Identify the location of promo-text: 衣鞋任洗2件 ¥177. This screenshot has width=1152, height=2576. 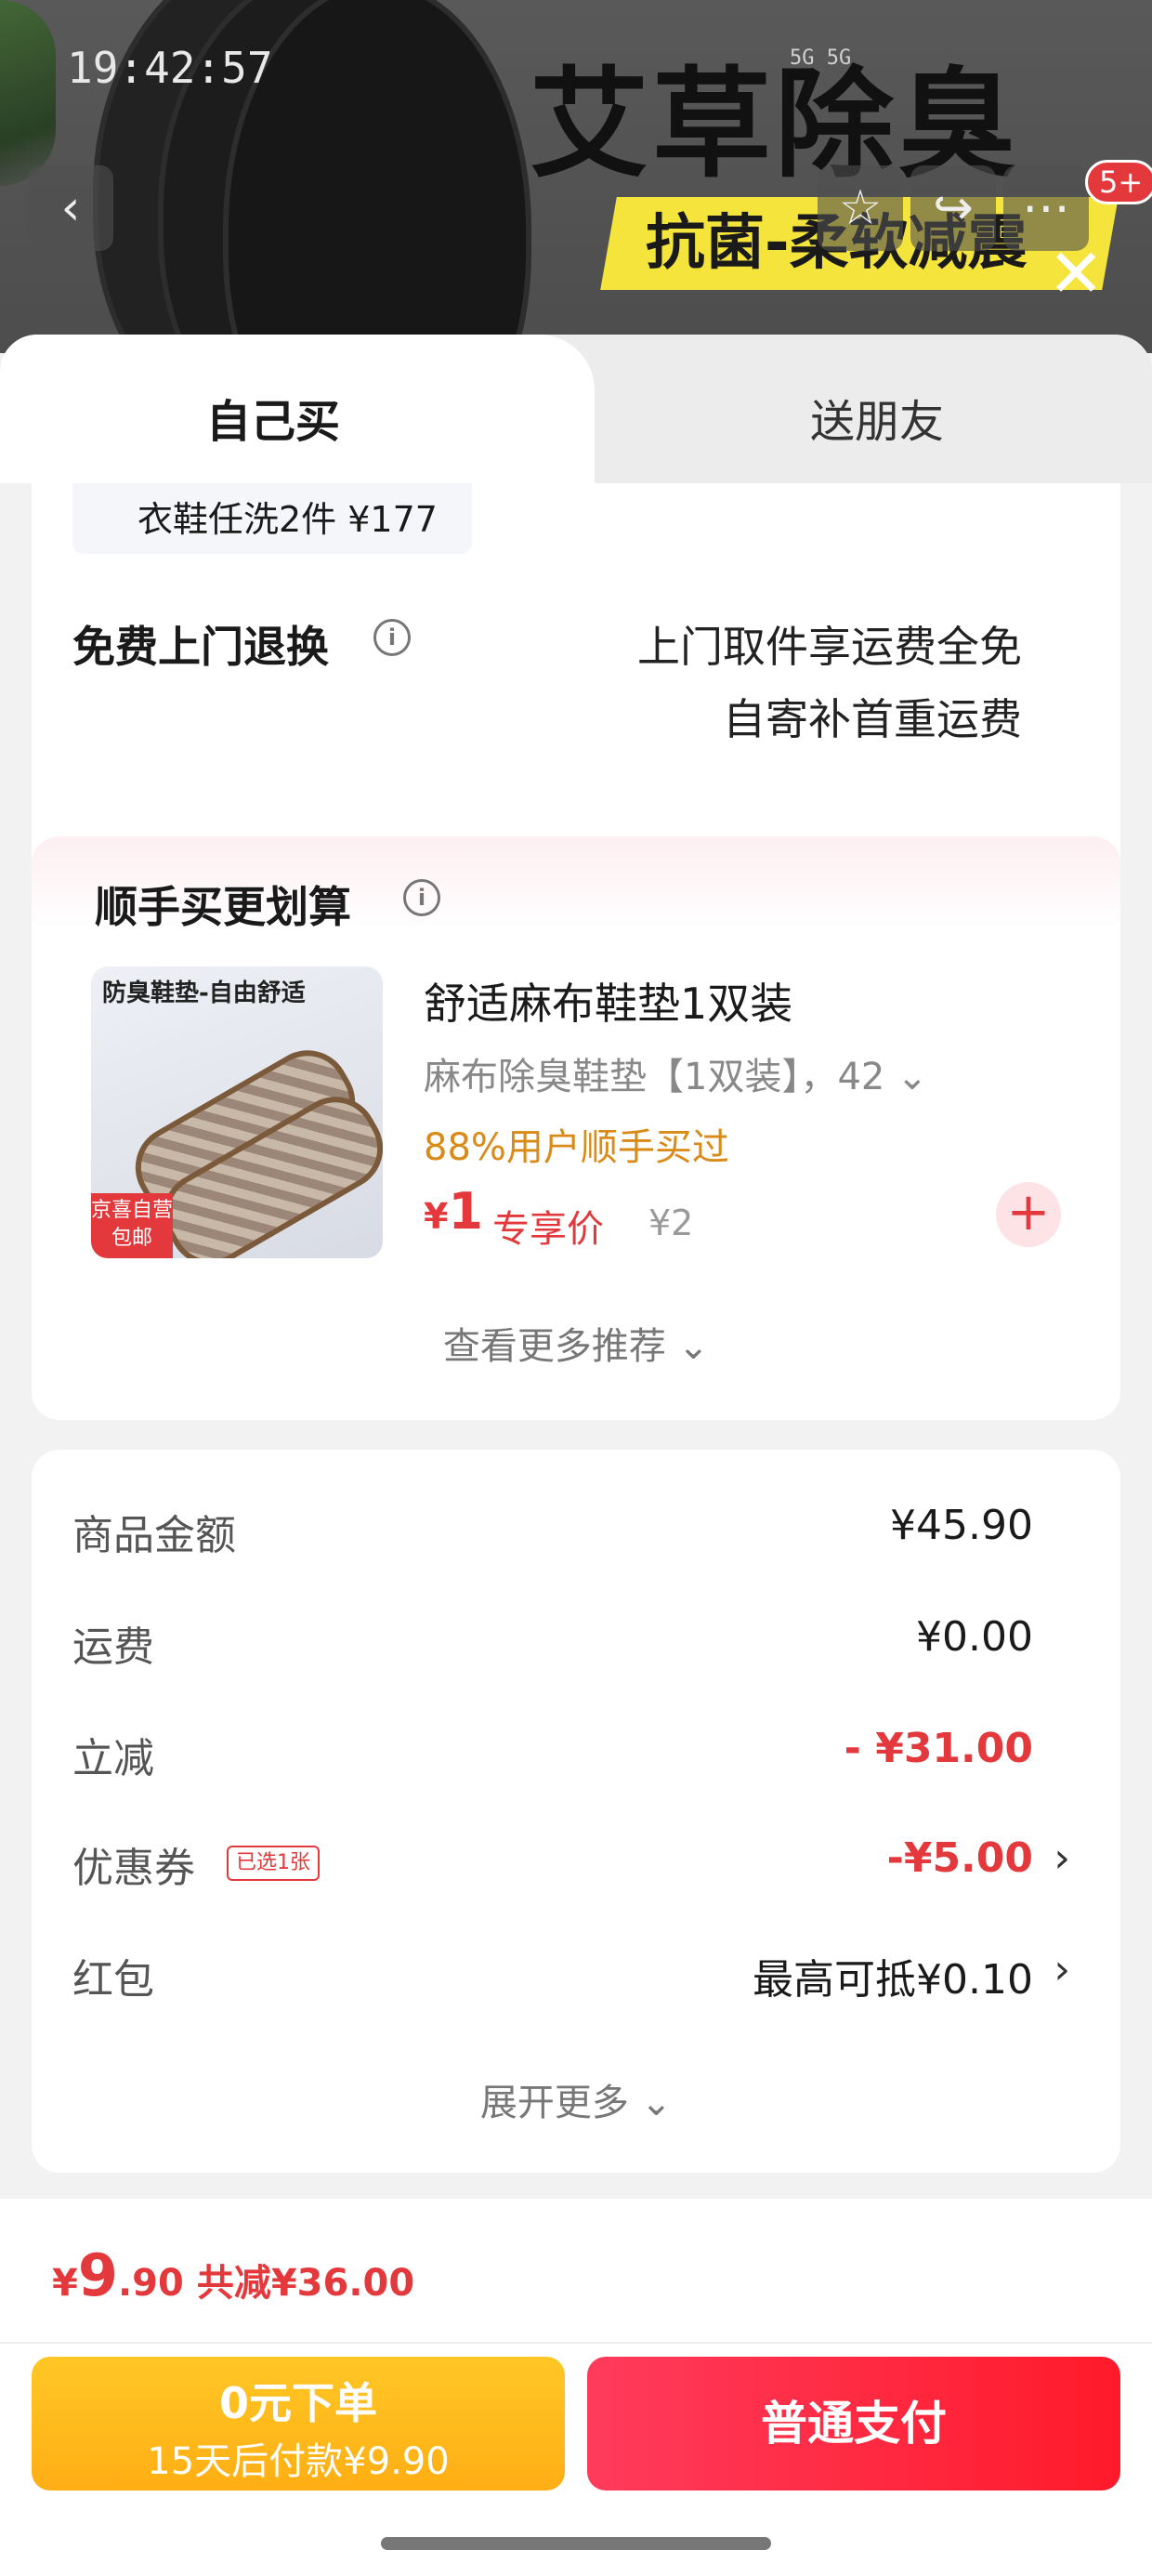
(287, 519).